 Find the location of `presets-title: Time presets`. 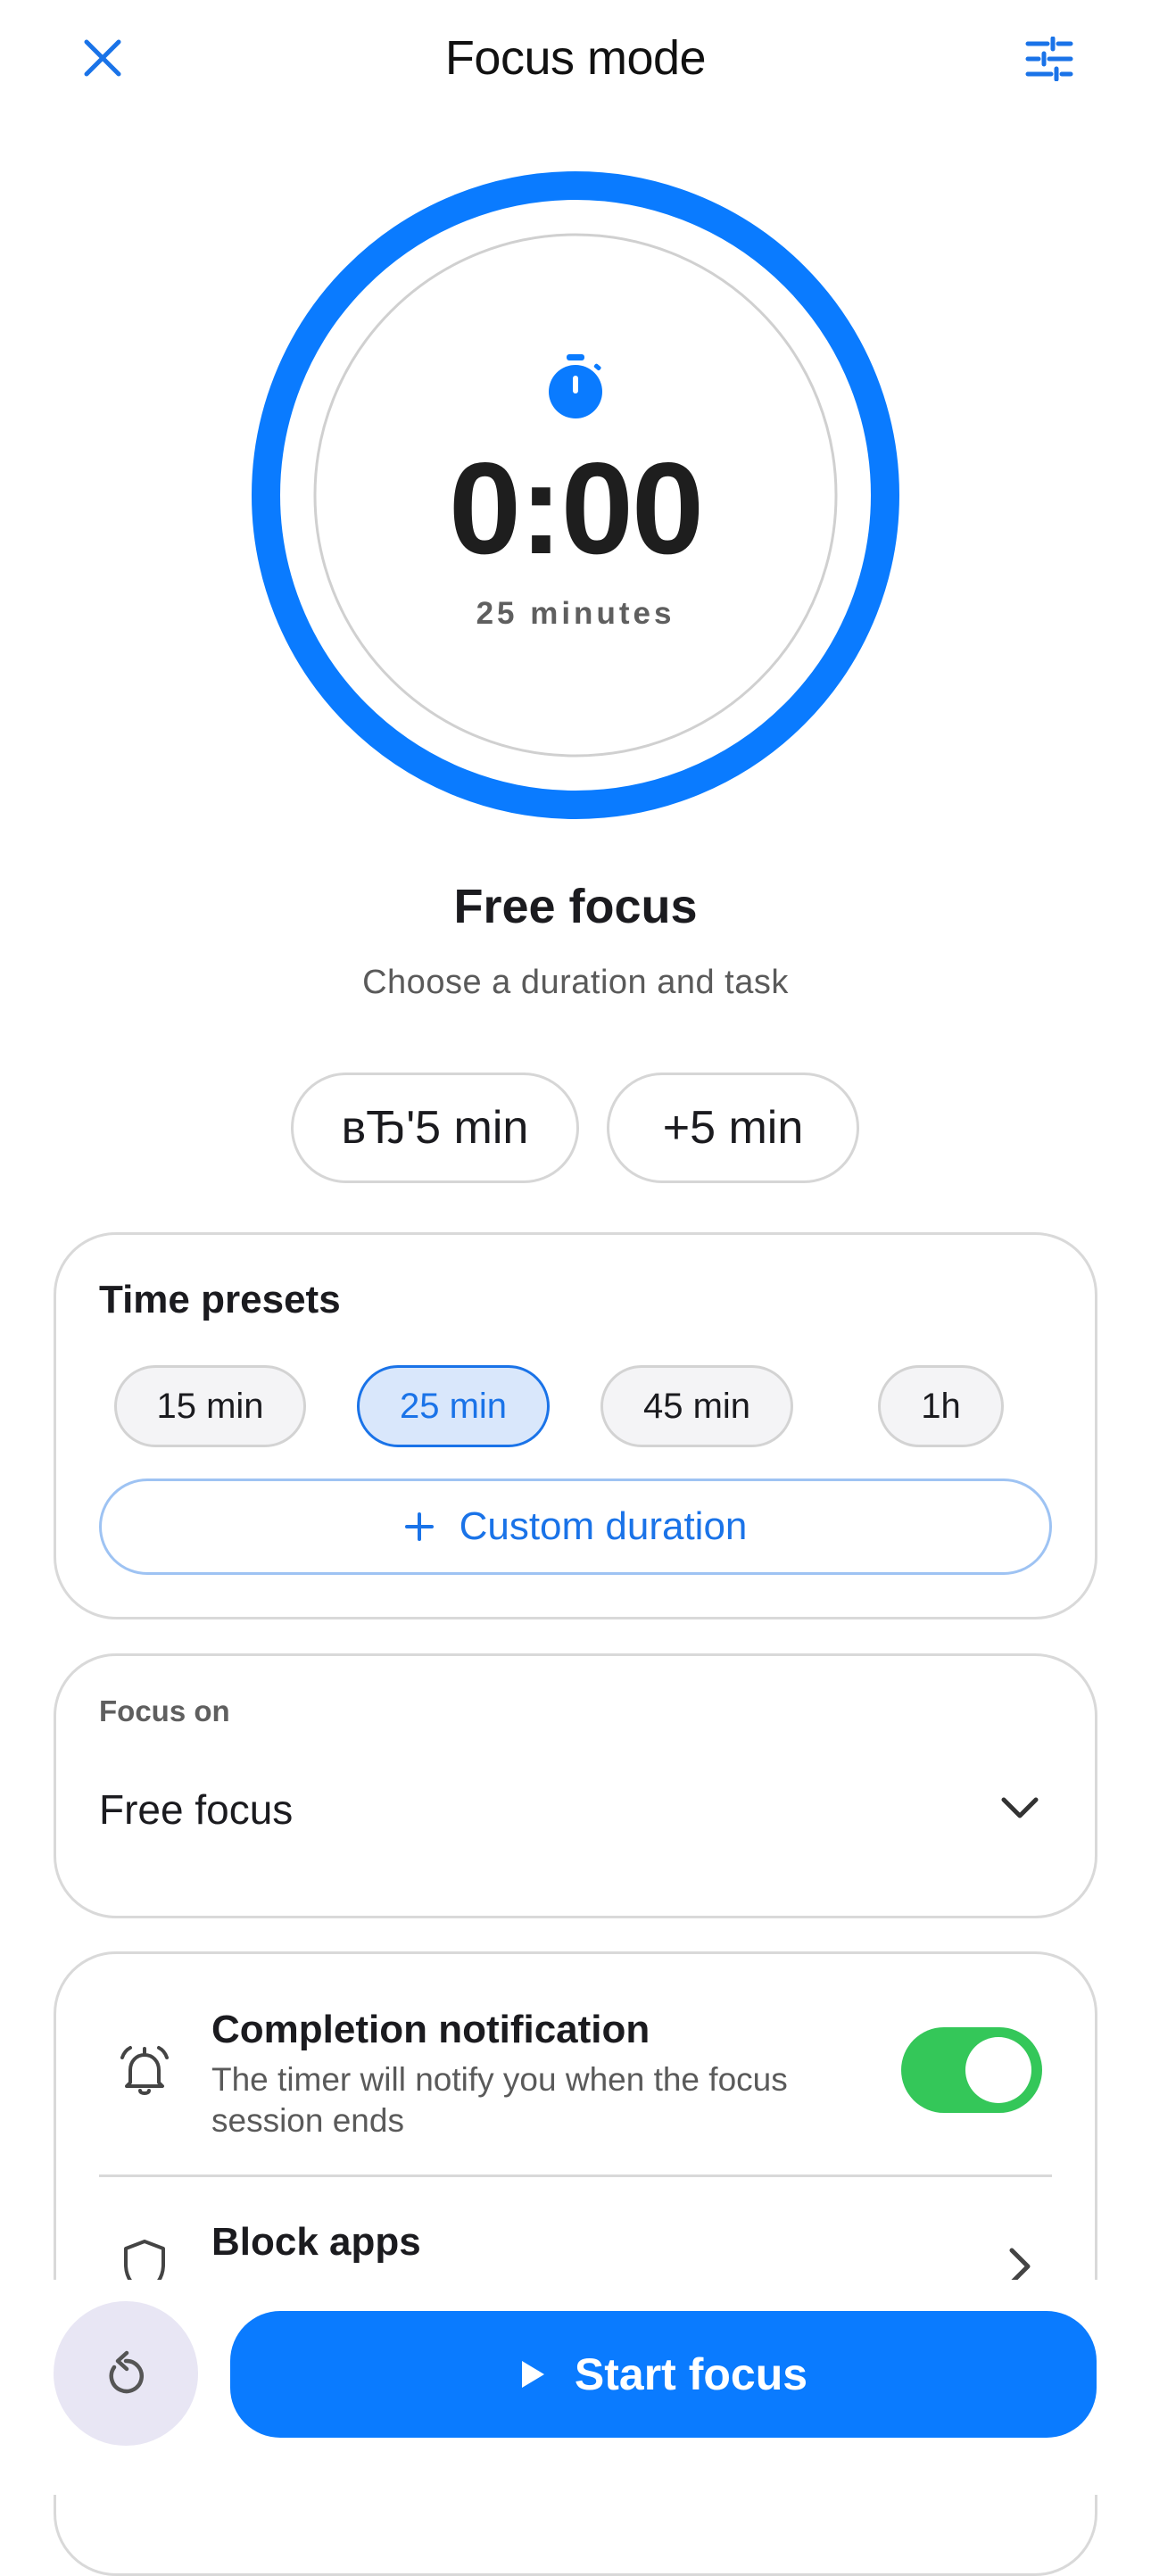

presets-title: Time presets is located at coordinates (220, 1299).